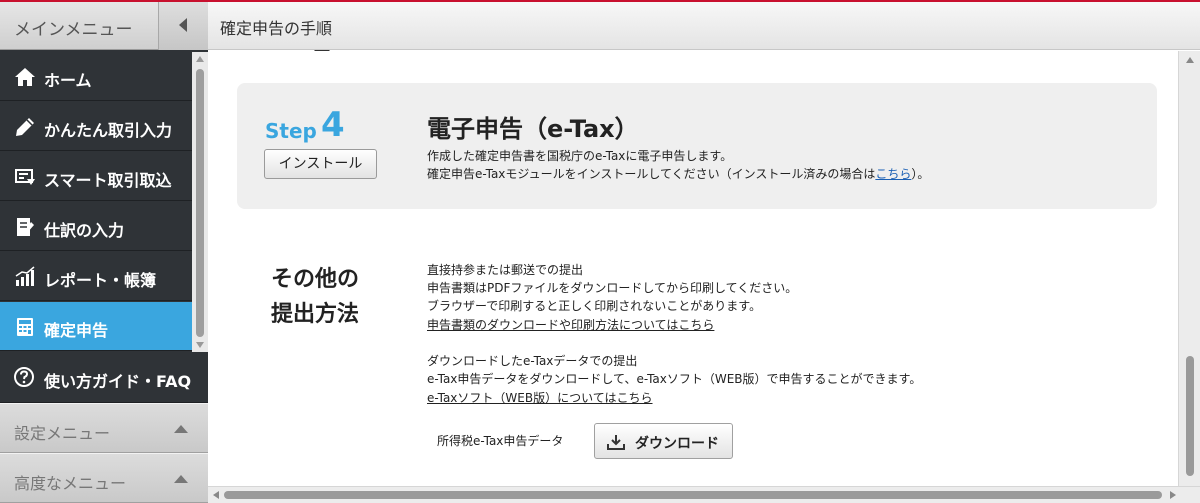 The image size is (1200, 503). Describe the element at coordinates (333, 125) in the screenshot. I see `step-number: 4` at that location.